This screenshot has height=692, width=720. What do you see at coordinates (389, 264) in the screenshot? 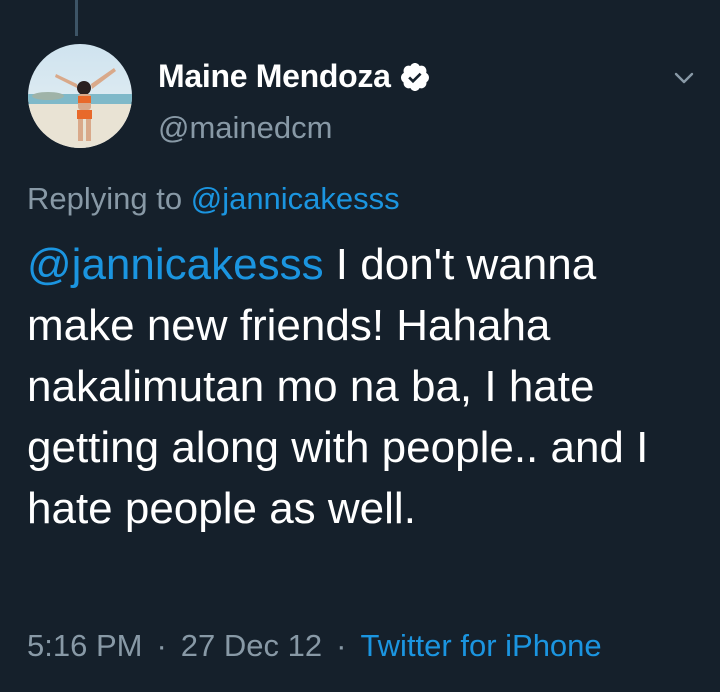
I see `tweet-text-first: I don't` at bounding box center [389, 264].